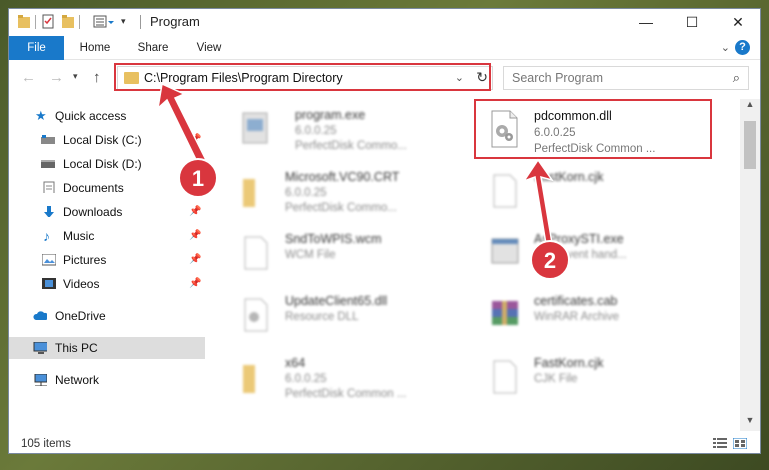  Describe the element at coordinates (725, 47) in the screenshot. I see `expand-ribbon-icon: ⌄` at that location.